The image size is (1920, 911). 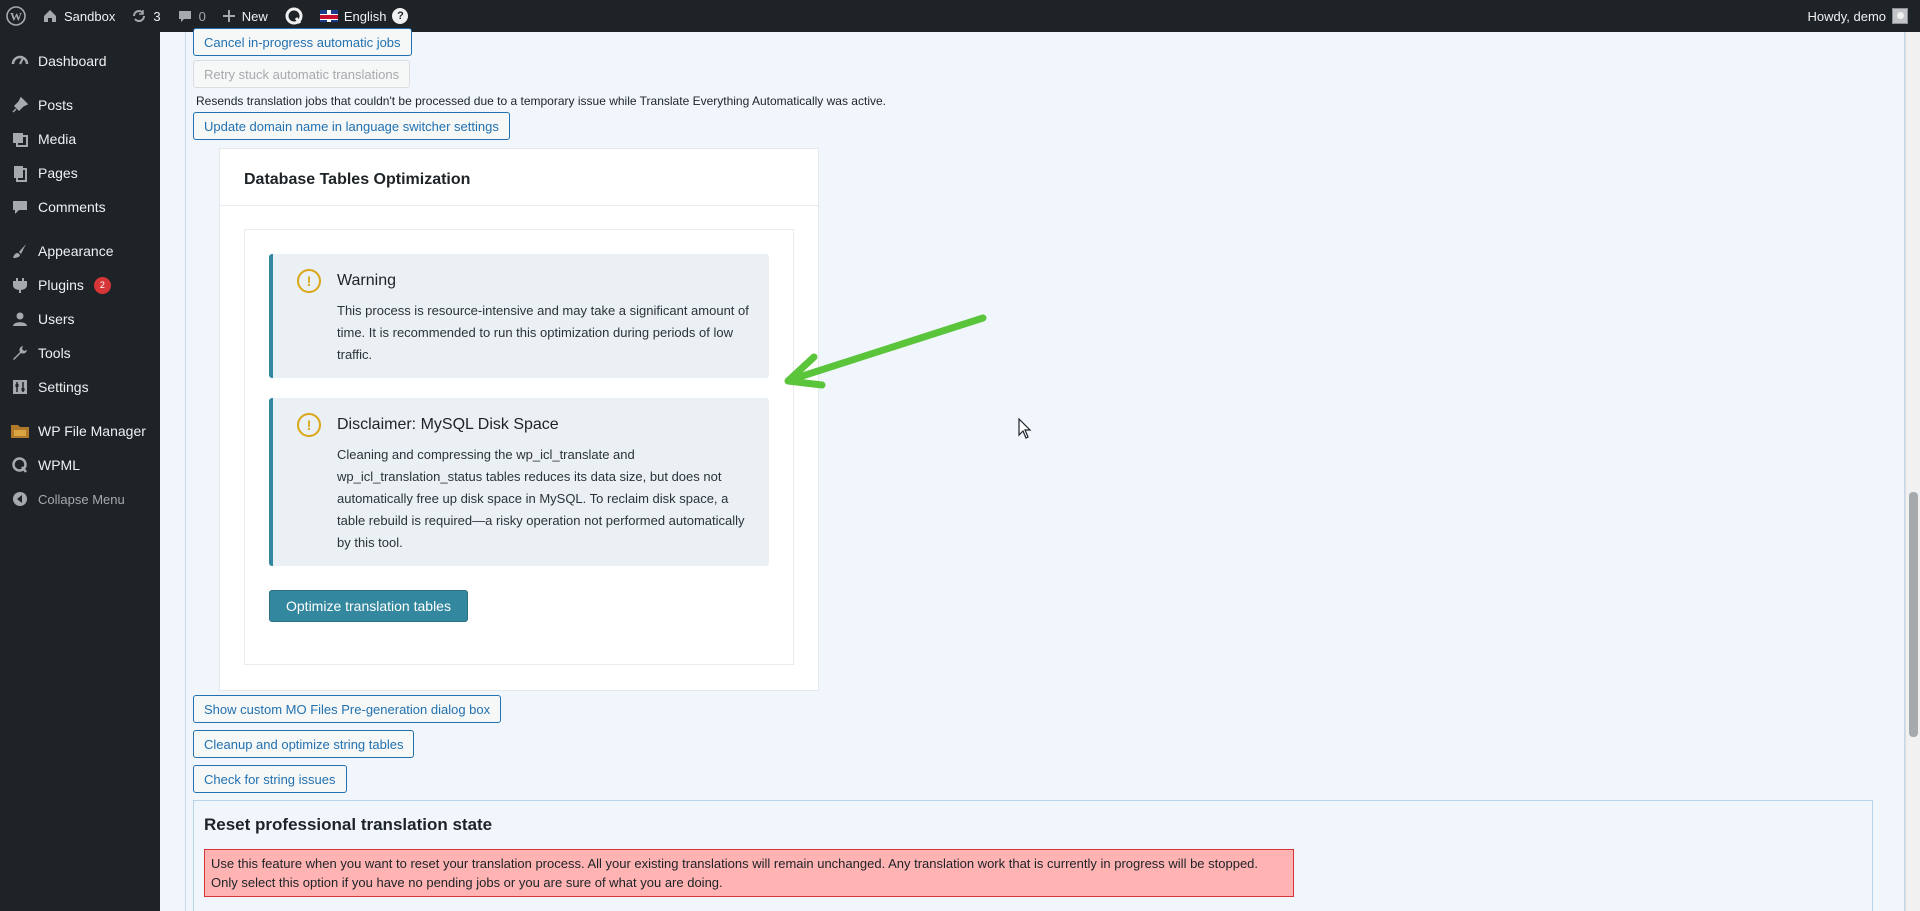 I want to click on sidebar-item-comments: Comments, so click(x=80, y=207).